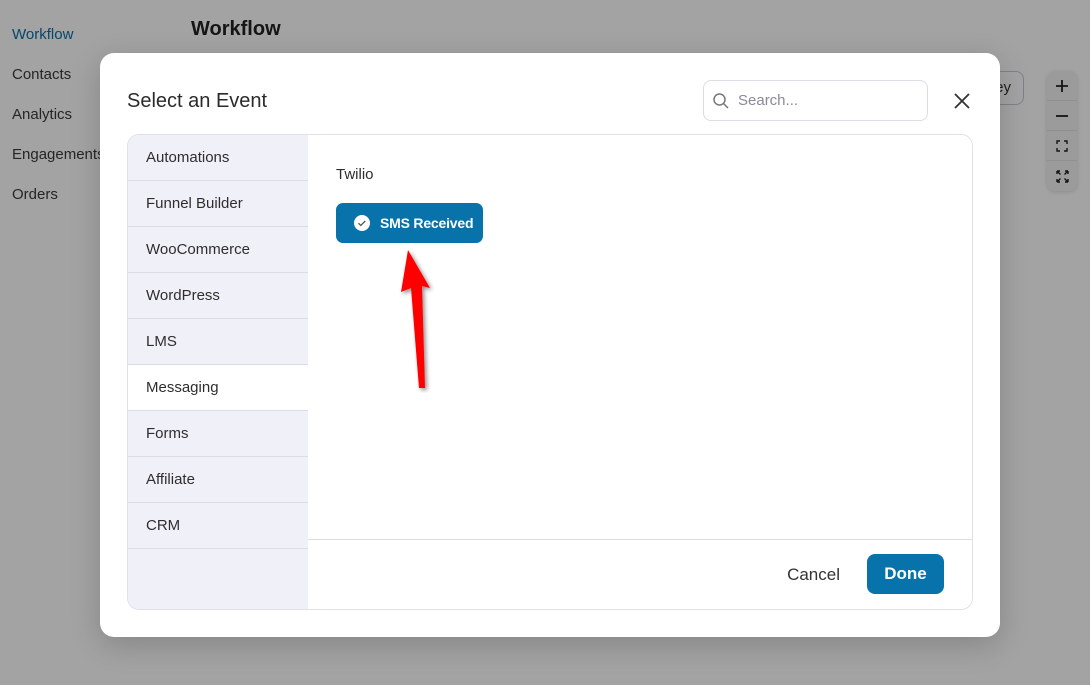 The width and height of the screenshot is (1090, 685). I want to click on modal-title: Select an Event, so click(197, 101).